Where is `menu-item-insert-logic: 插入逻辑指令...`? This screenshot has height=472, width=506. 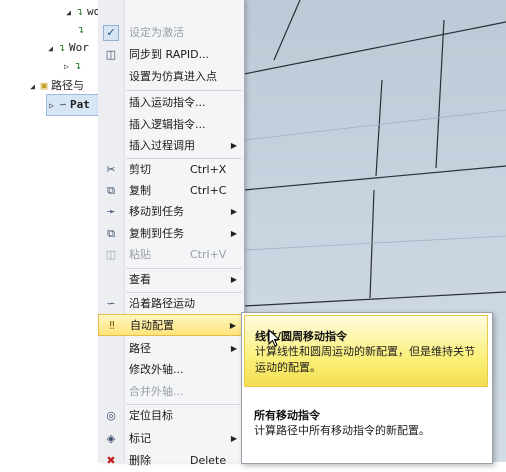
menu-item-insert-logic: 插入逻辑指令... is located at coordinates (171, 125).